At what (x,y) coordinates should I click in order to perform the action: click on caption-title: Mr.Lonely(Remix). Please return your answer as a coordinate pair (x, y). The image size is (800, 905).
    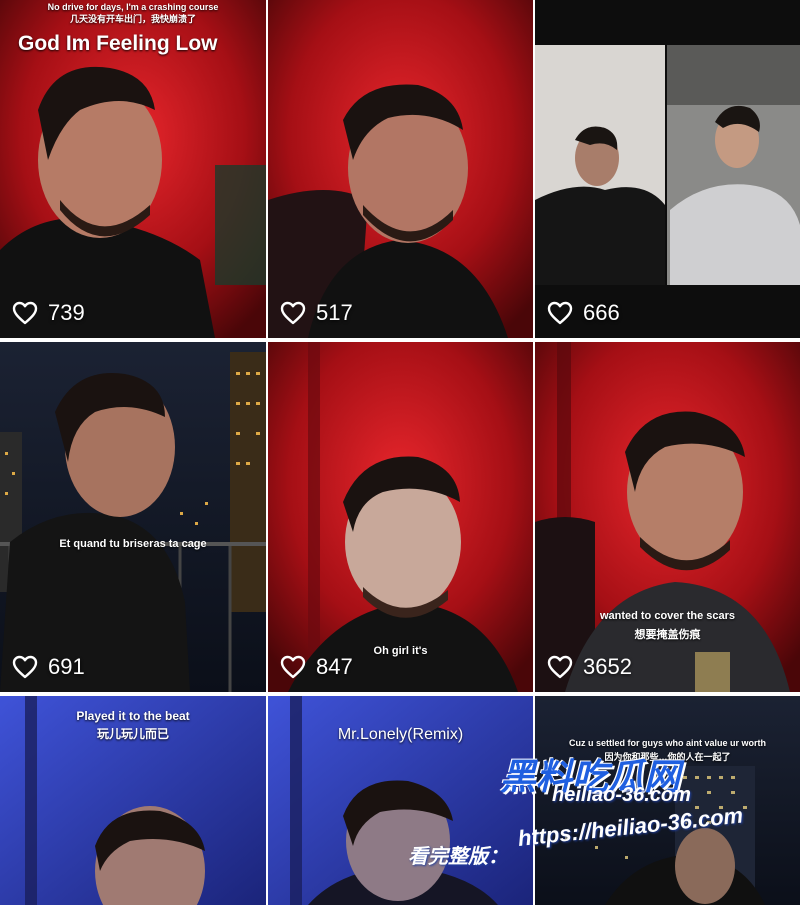
    Looking at the image, I should click on (400, 734).